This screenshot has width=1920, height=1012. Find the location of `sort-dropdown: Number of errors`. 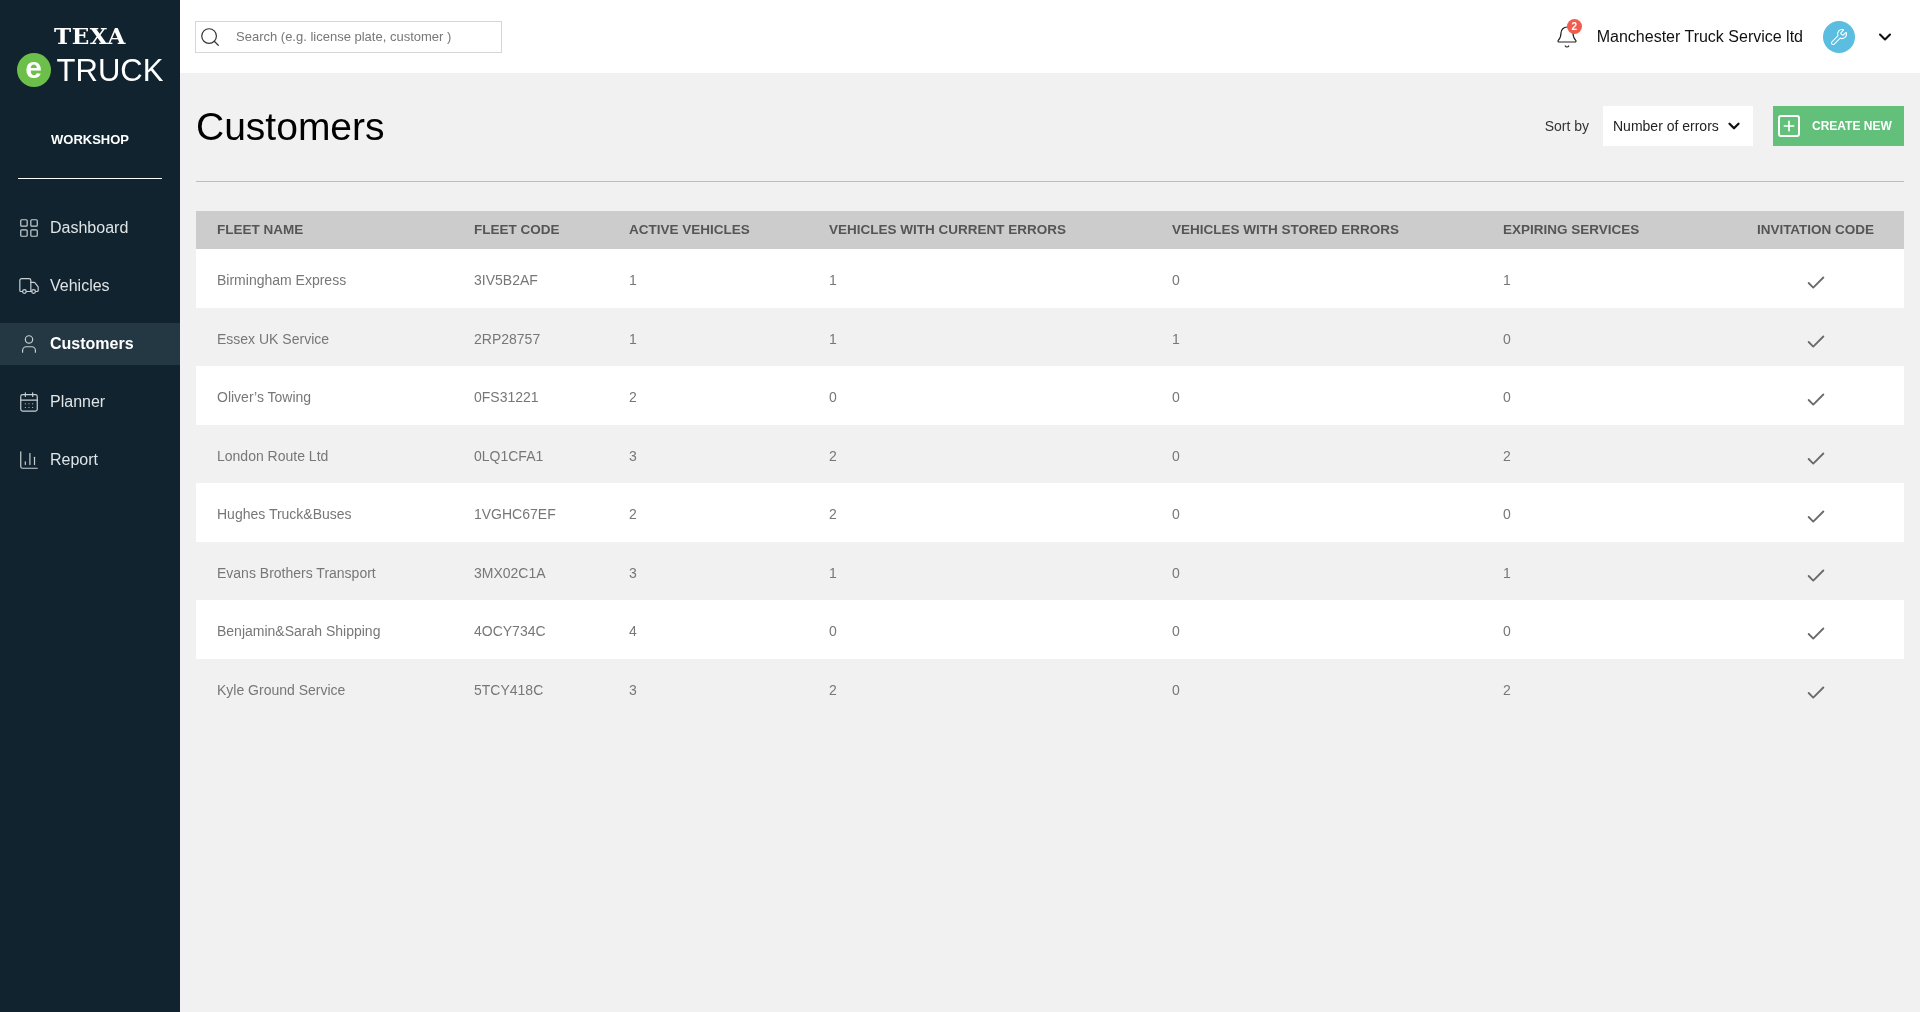

sort-dropdown: Number of errors is located at coordinates (1678, 126).